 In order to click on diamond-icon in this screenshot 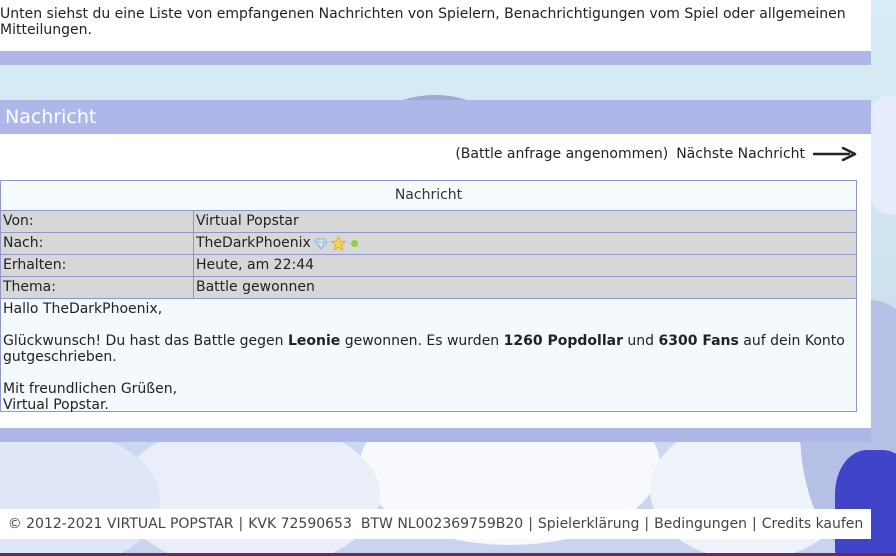, I will do `click(321, 244)`.